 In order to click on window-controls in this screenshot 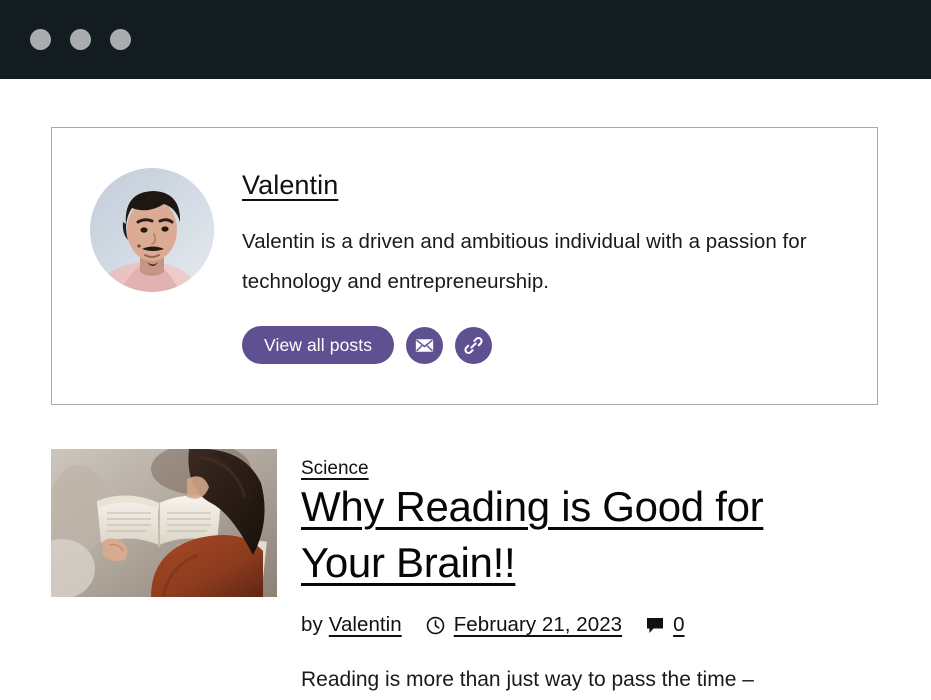, I will do `click(80, 39)`.